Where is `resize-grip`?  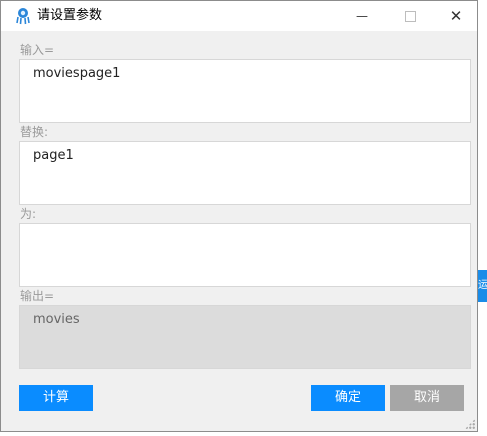 resize-grip is located at coordinates (470, 424).